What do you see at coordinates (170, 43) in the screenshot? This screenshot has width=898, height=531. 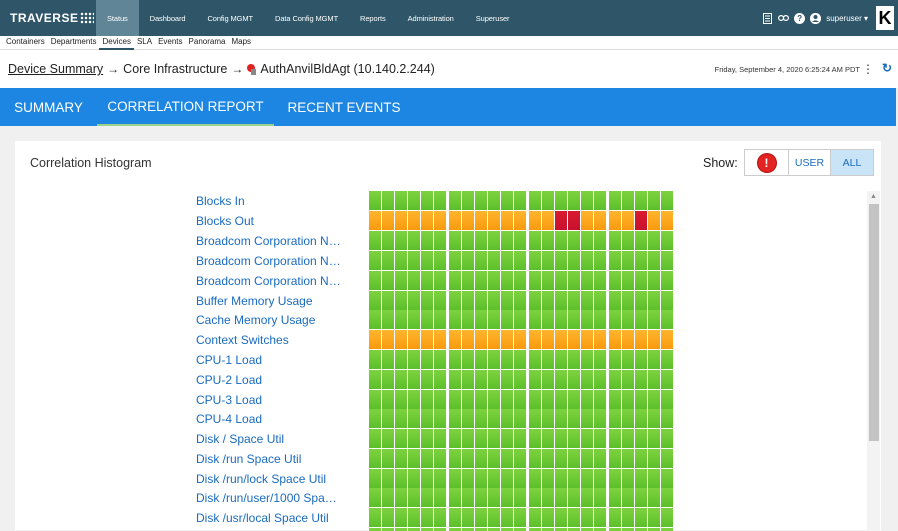 I see `subnav-tab-events: Events` at bounding box center [170, 43].